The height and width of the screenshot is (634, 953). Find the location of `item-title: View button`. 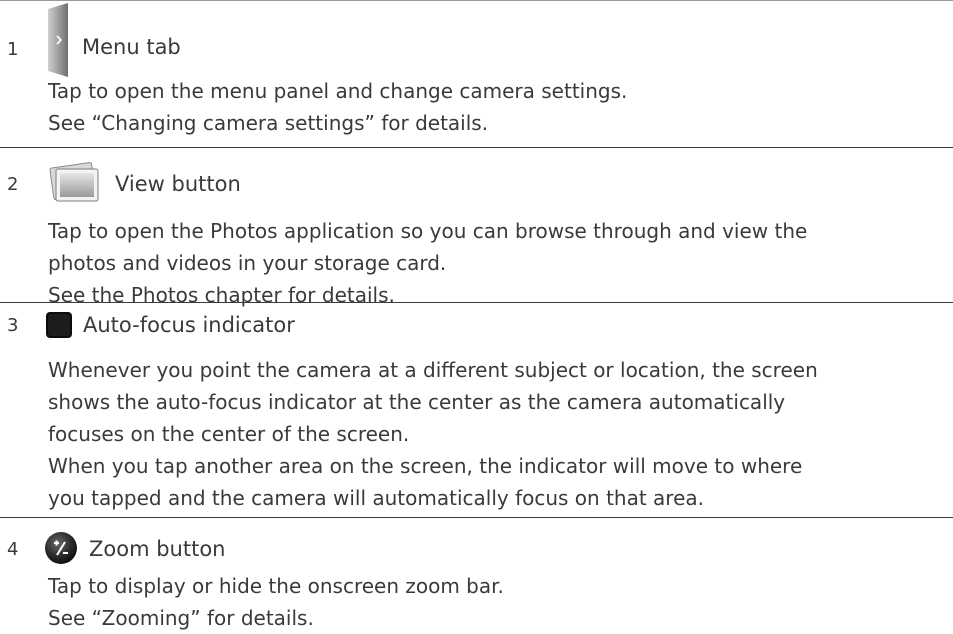

item-title: View button is located at coordinates (178, 184).